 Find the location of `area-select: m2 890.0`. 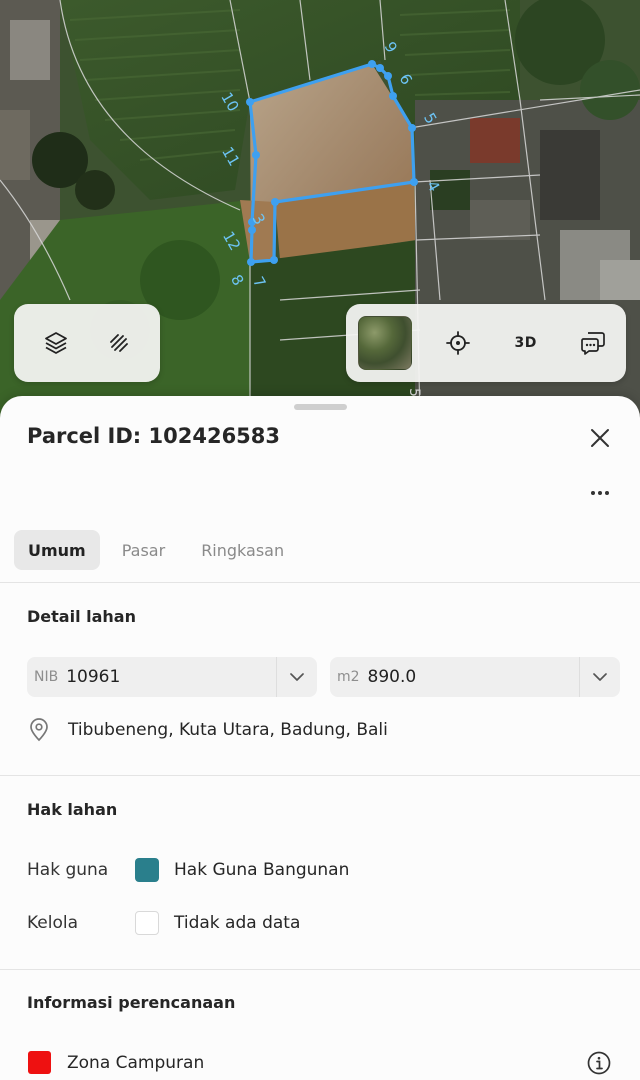

area-select: m2 890.0 is located at coordinates (475, 677).